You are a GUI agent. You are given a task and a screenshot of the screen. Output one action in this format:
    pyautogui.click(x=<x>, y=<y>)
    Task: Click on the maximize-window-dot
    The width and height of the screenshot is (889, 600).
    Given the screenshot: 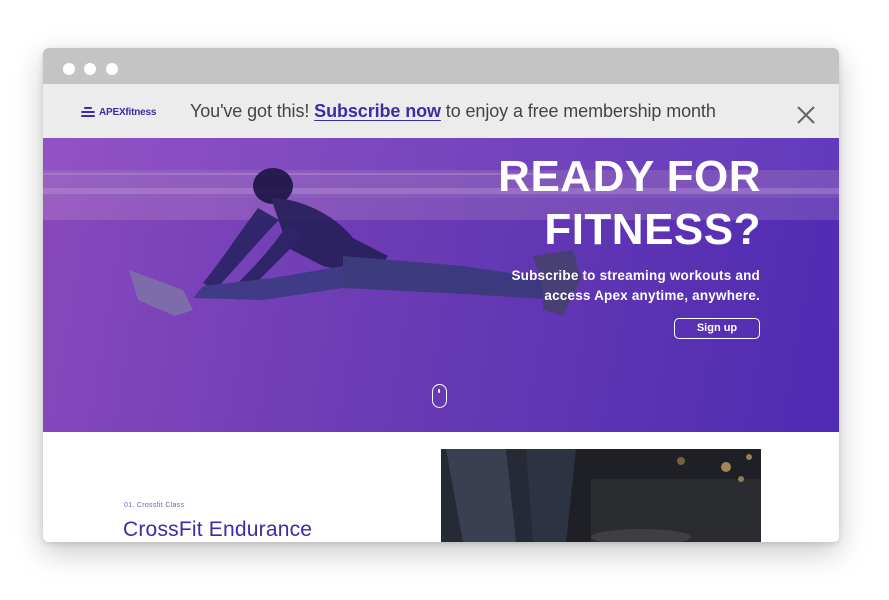 What is the action you would take?
    pyautogui.click(x=112, y=69)
    